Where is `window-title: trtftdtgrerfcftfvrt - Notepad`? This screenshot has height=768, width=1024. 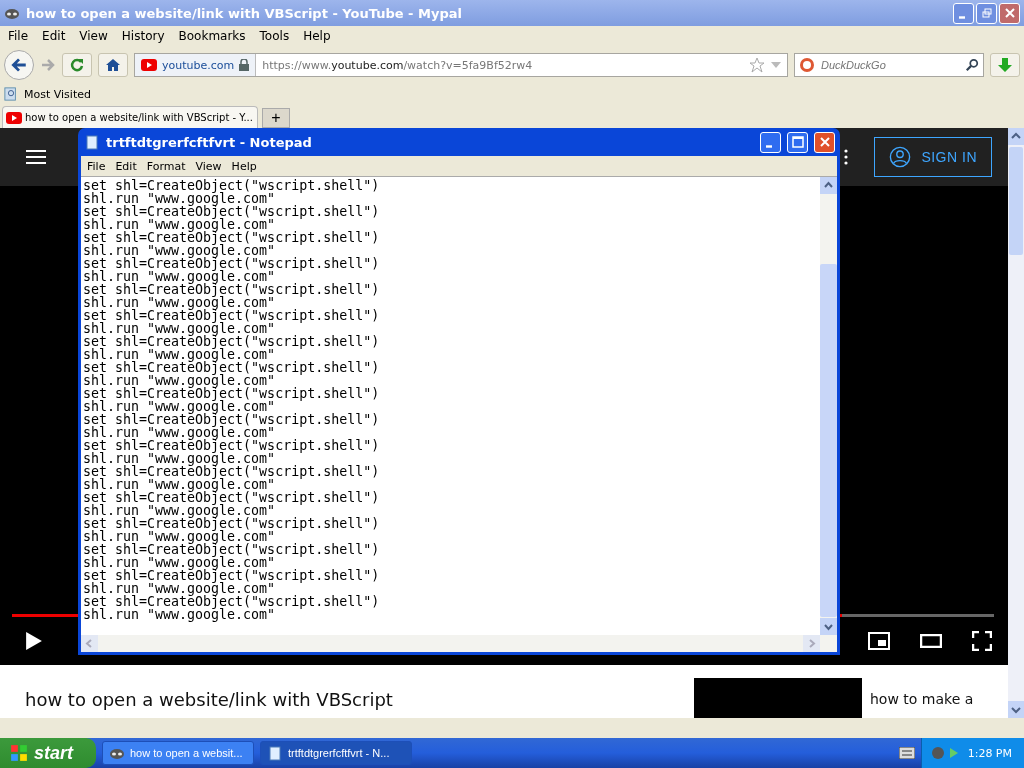
window-title: trtftdtgrerfcftfvrt - Notepad is located at coordinates (209, 142).